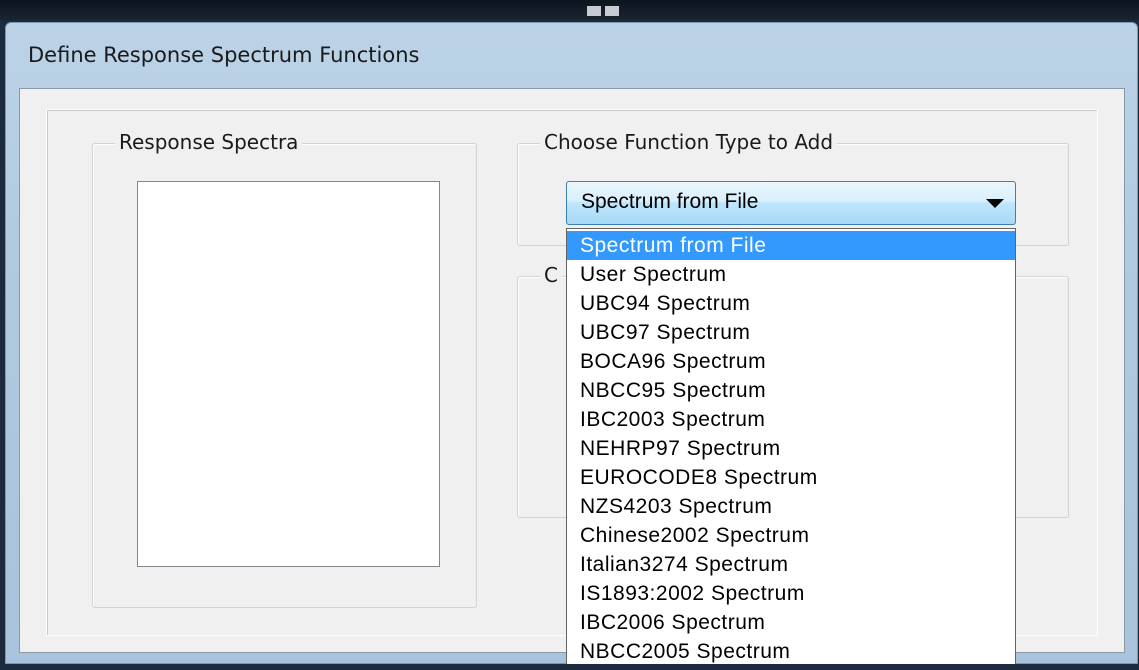 Image resolution: width=1139 pixels, height=670 pixels. I want to click on dropdown-option: Chinese2002 Spectrum, so click(791, 535).